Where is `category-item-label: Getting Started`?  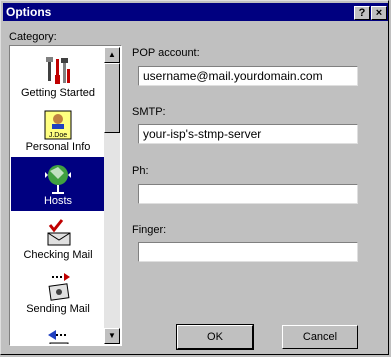 category-item-label: Getting Started is located at coordinates (58, 93).